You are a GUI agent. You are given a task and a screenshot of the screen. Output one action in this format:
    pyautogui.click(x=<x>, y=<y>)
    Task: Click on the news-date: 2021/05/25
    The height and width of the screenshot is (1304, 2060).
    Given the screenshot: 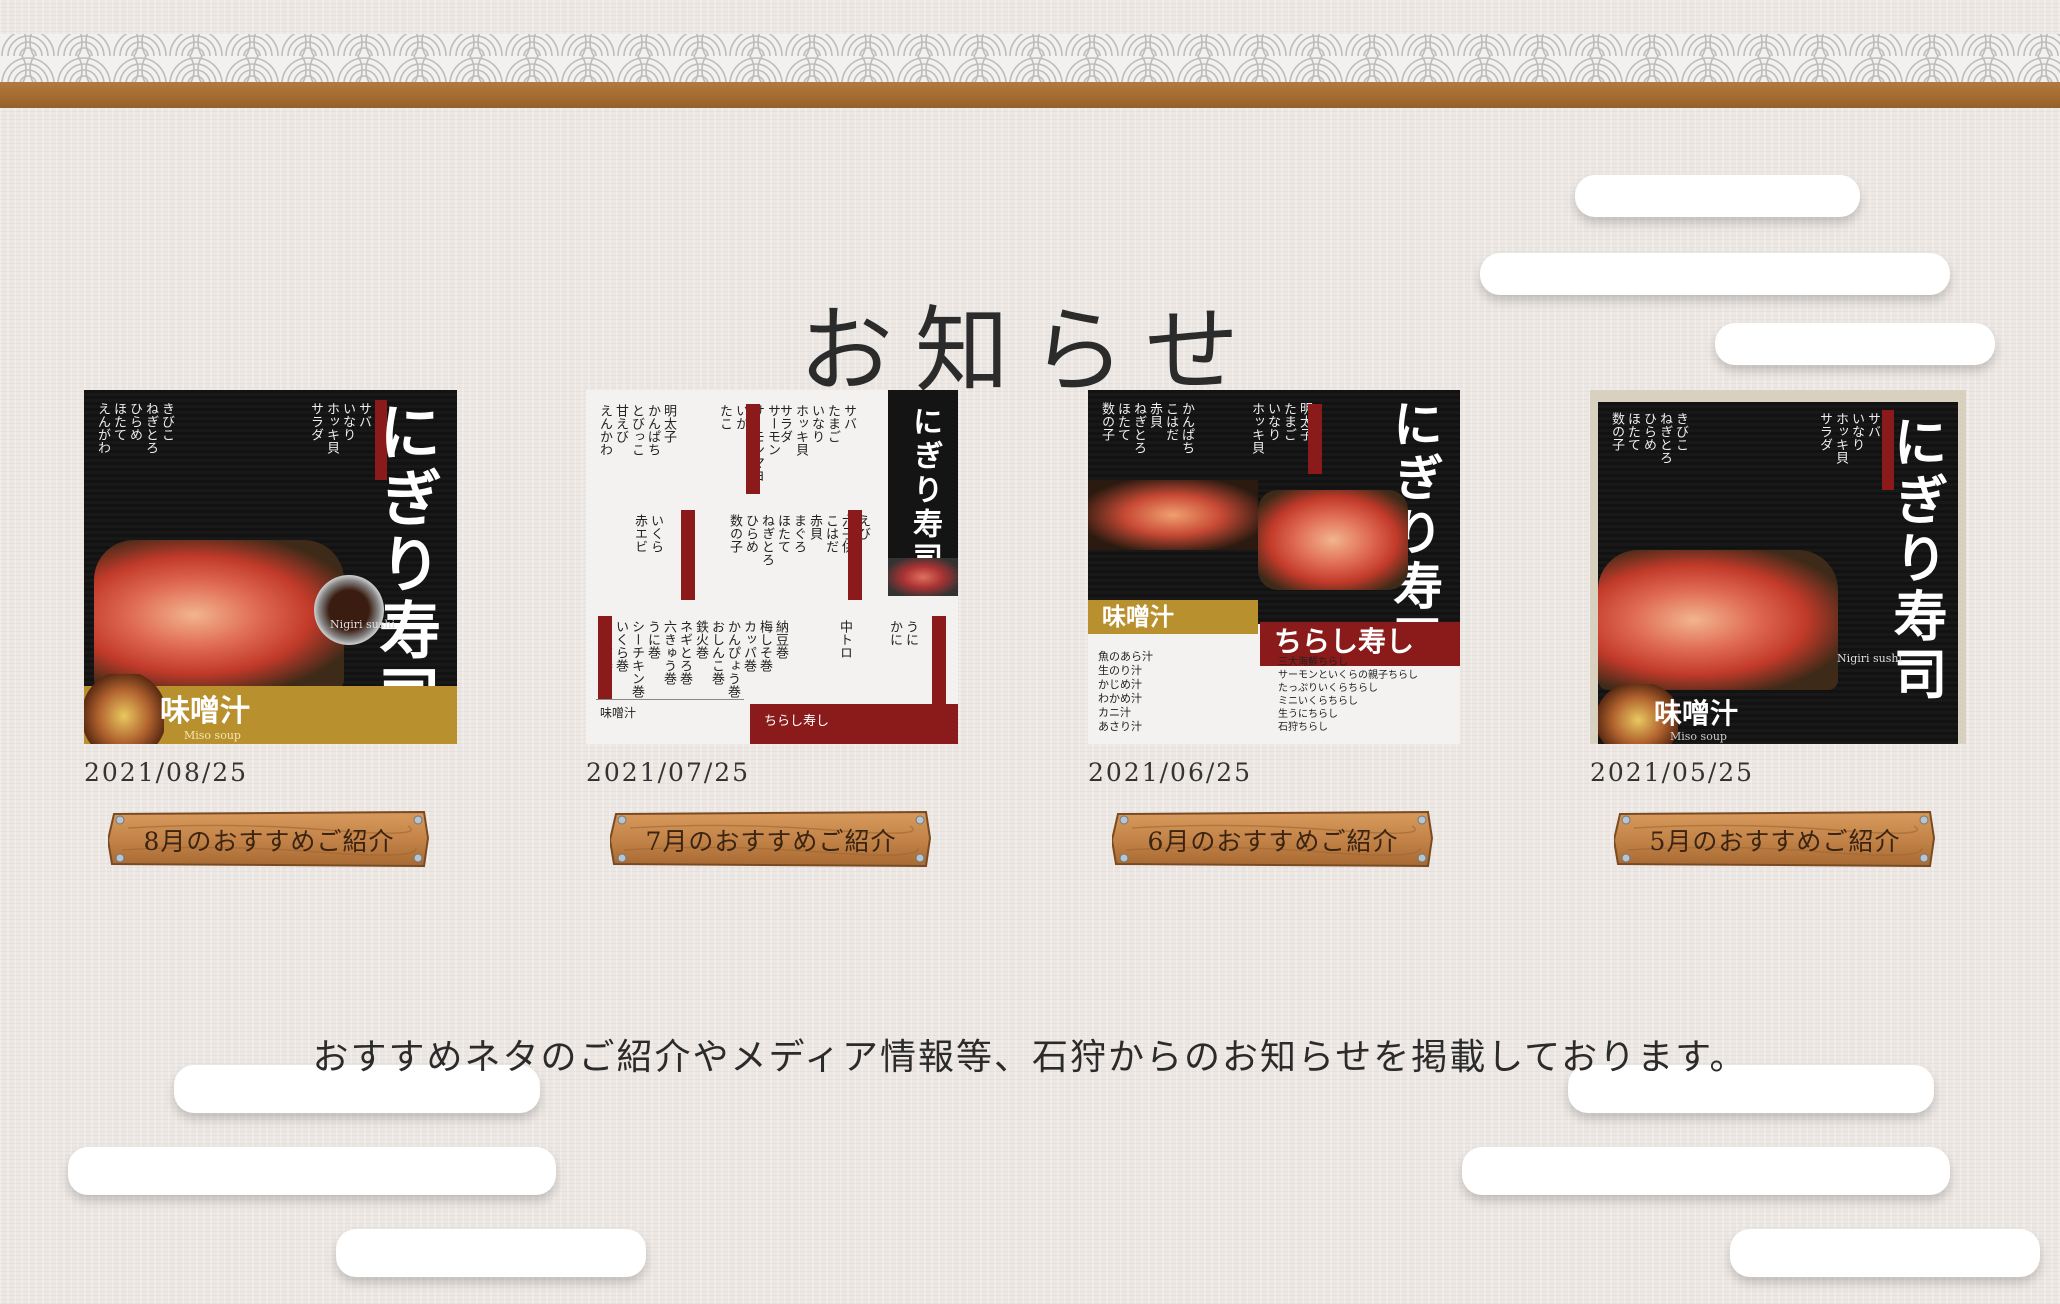 What is the action you would take?
    pyautogui.click(x=1672, y=772)
    